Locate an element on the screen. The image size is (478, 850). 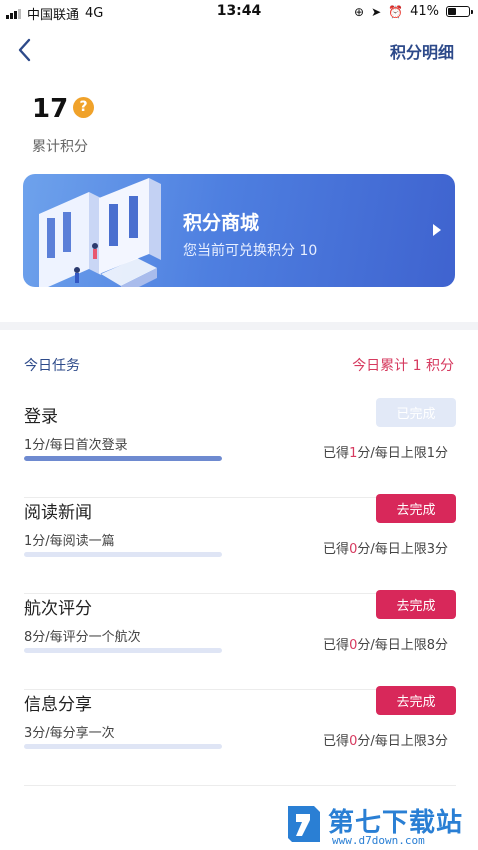
watermark-logo-icon is located at coordinates (304, 824).